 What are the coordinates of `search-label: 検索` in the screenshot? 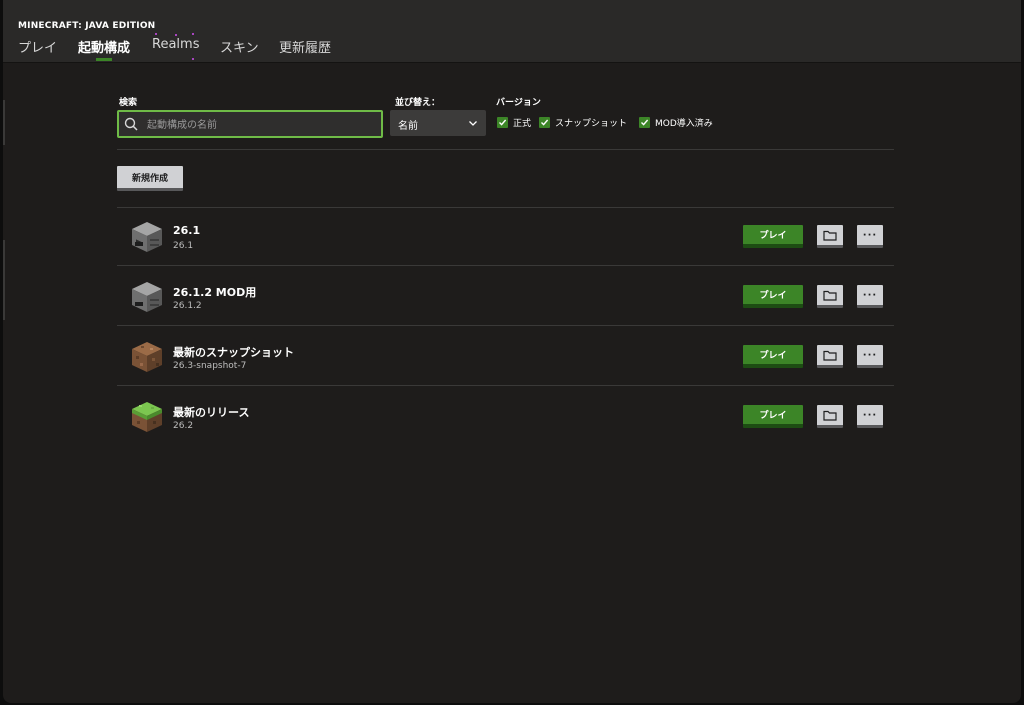 It's located at (128, 103).